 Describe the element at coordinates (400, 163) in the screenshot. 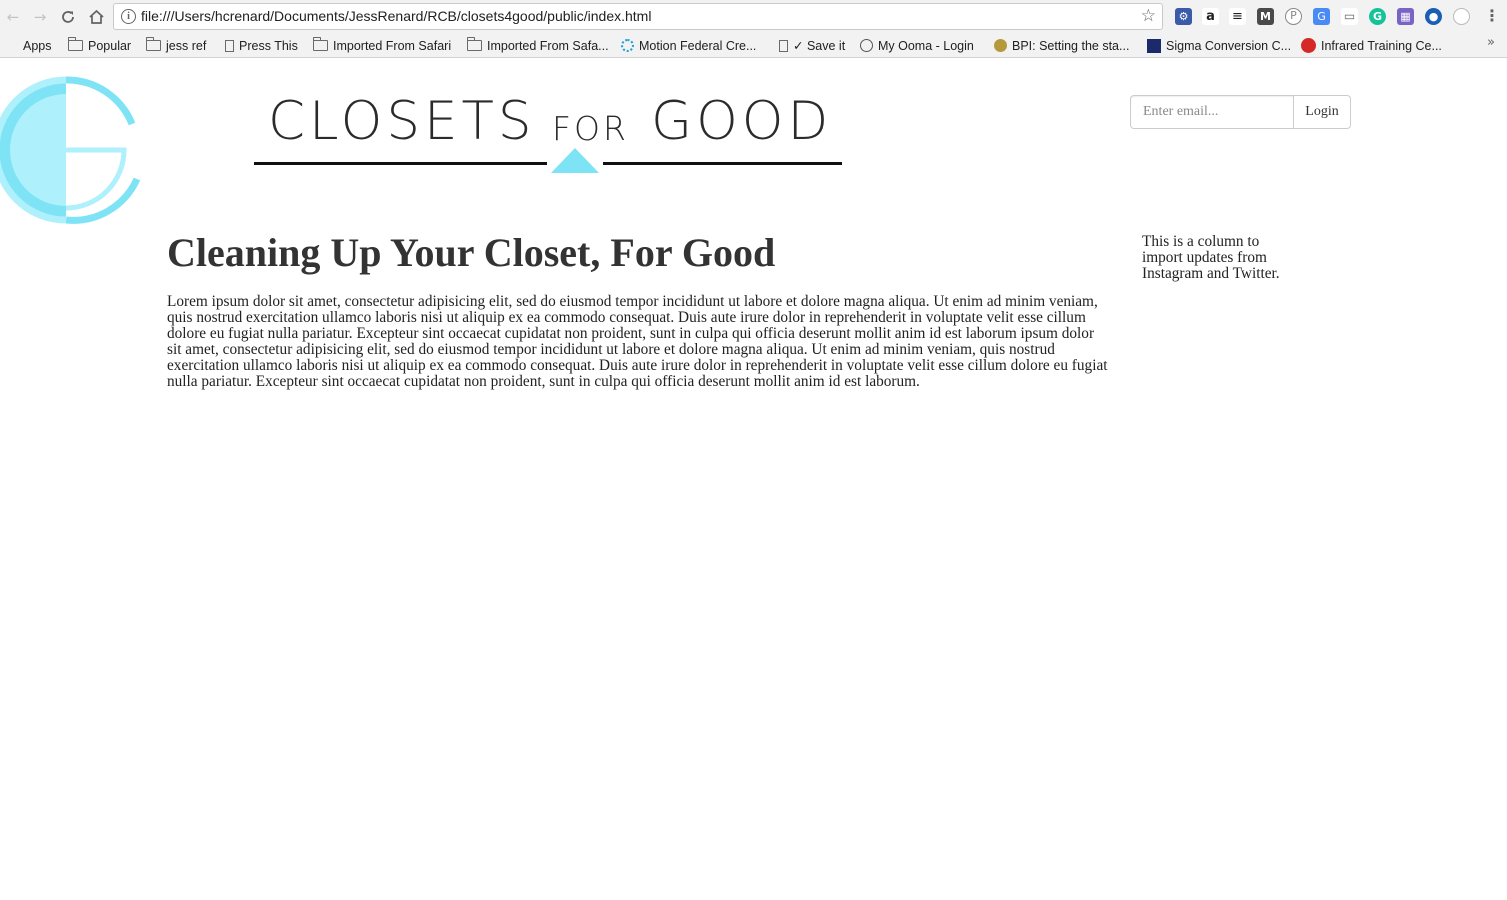

I see `wordmark-rule-left` at that location.